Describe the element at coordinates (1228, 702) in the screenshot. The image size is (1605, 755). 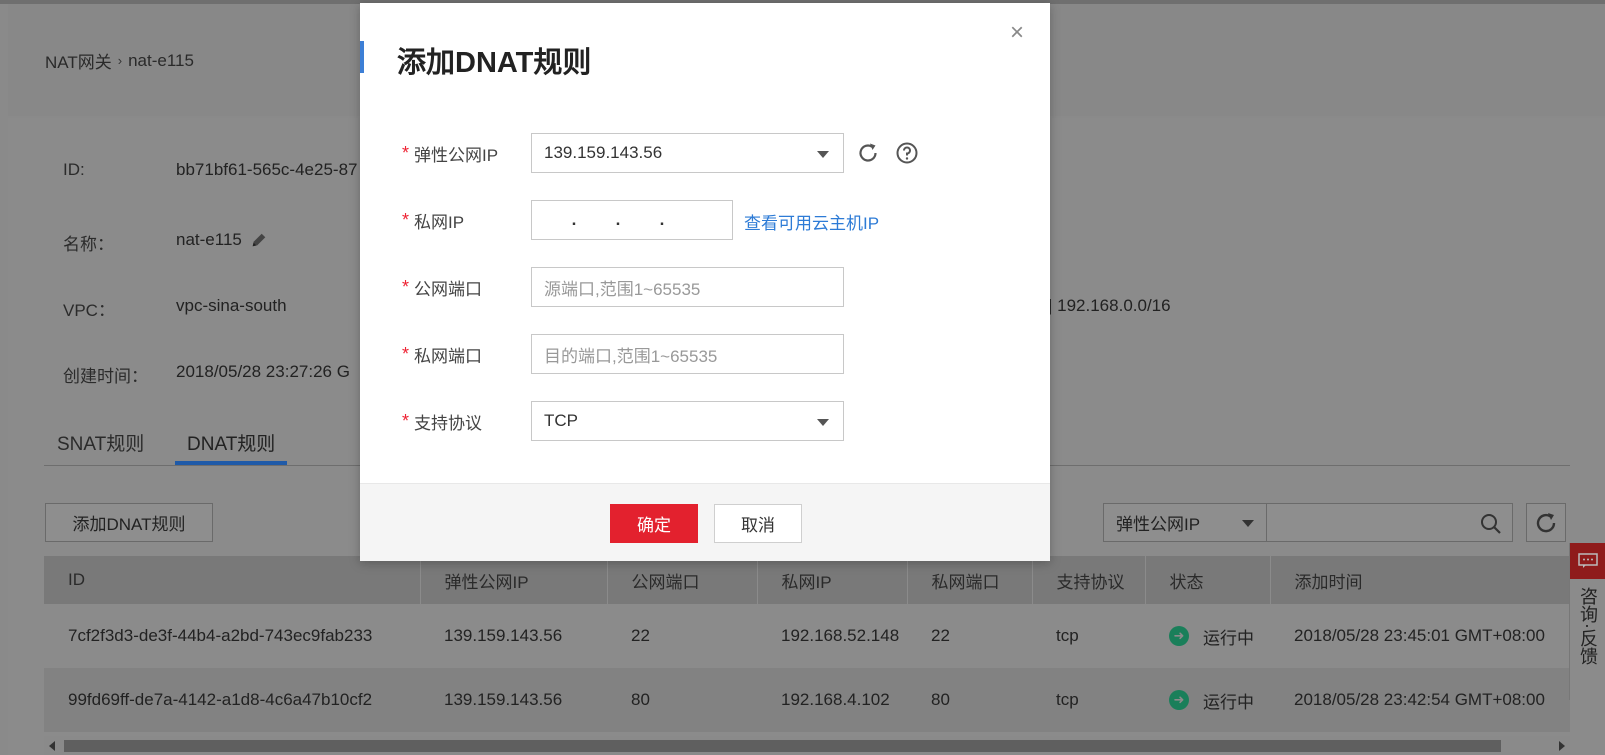
I see `status-text: 运行中` at that location.